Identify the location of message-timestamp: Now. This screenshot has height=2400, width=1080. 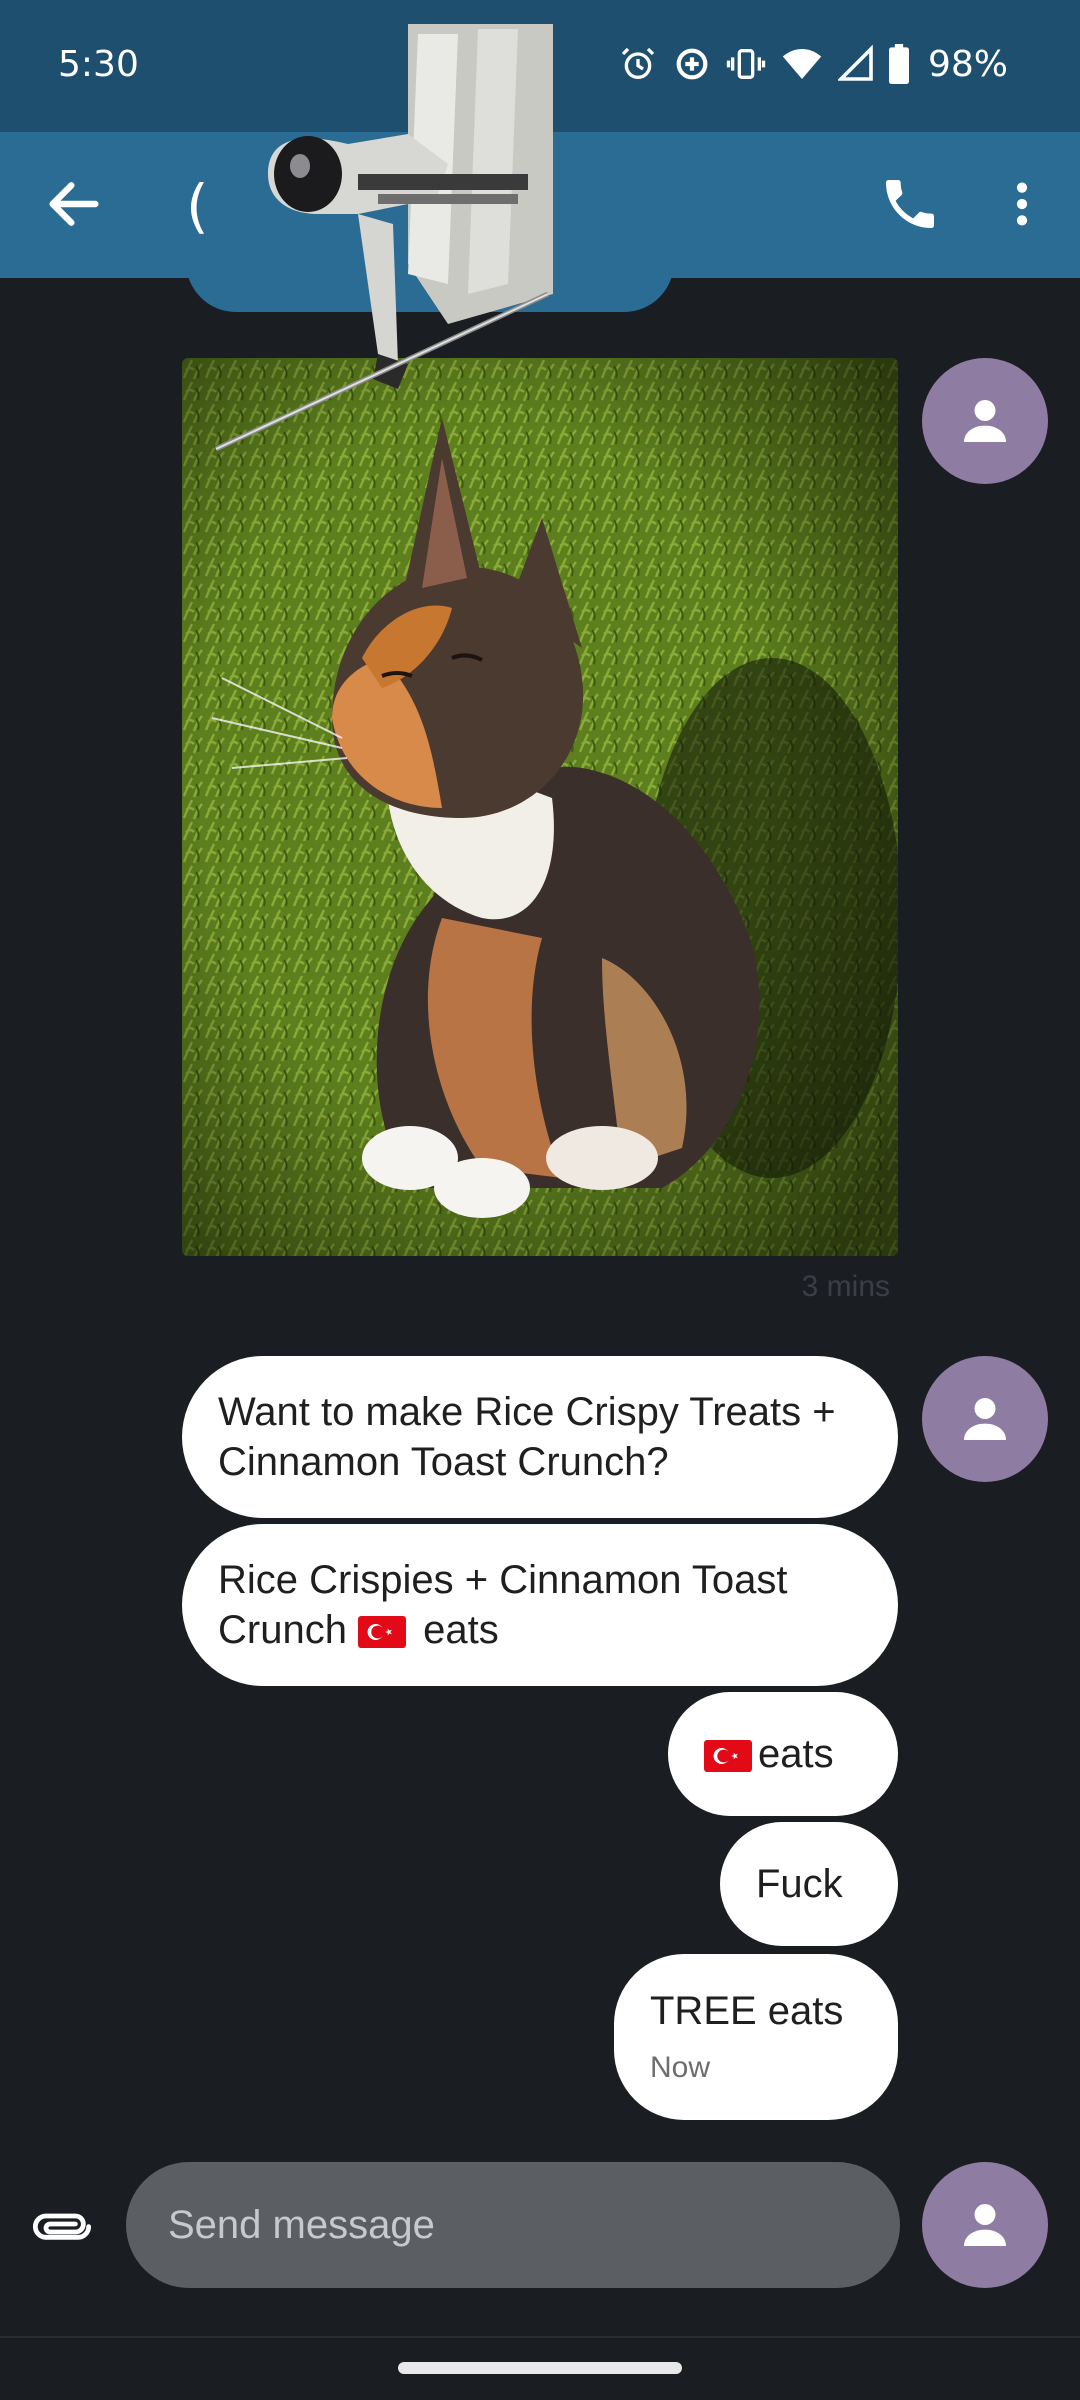
(680, 2067).